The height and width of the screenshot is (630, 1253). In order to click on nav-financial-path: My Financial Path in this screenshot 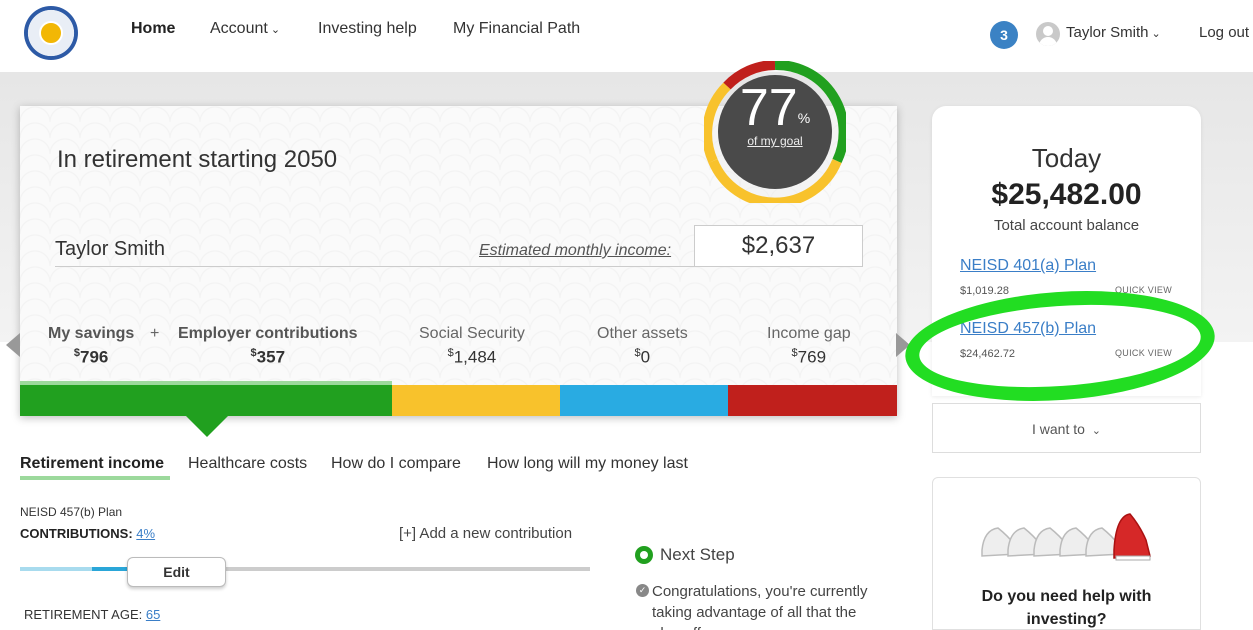, I will do `click(516, 29)`.